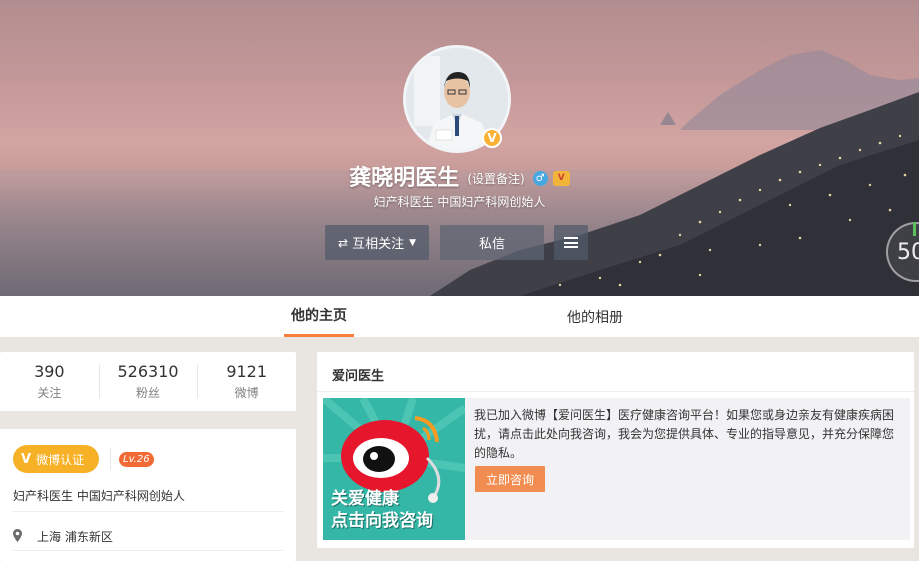 The width and height of the screenshot is (919, 561). I want to click on male-gender-icon: ♂, so click(540, 178).